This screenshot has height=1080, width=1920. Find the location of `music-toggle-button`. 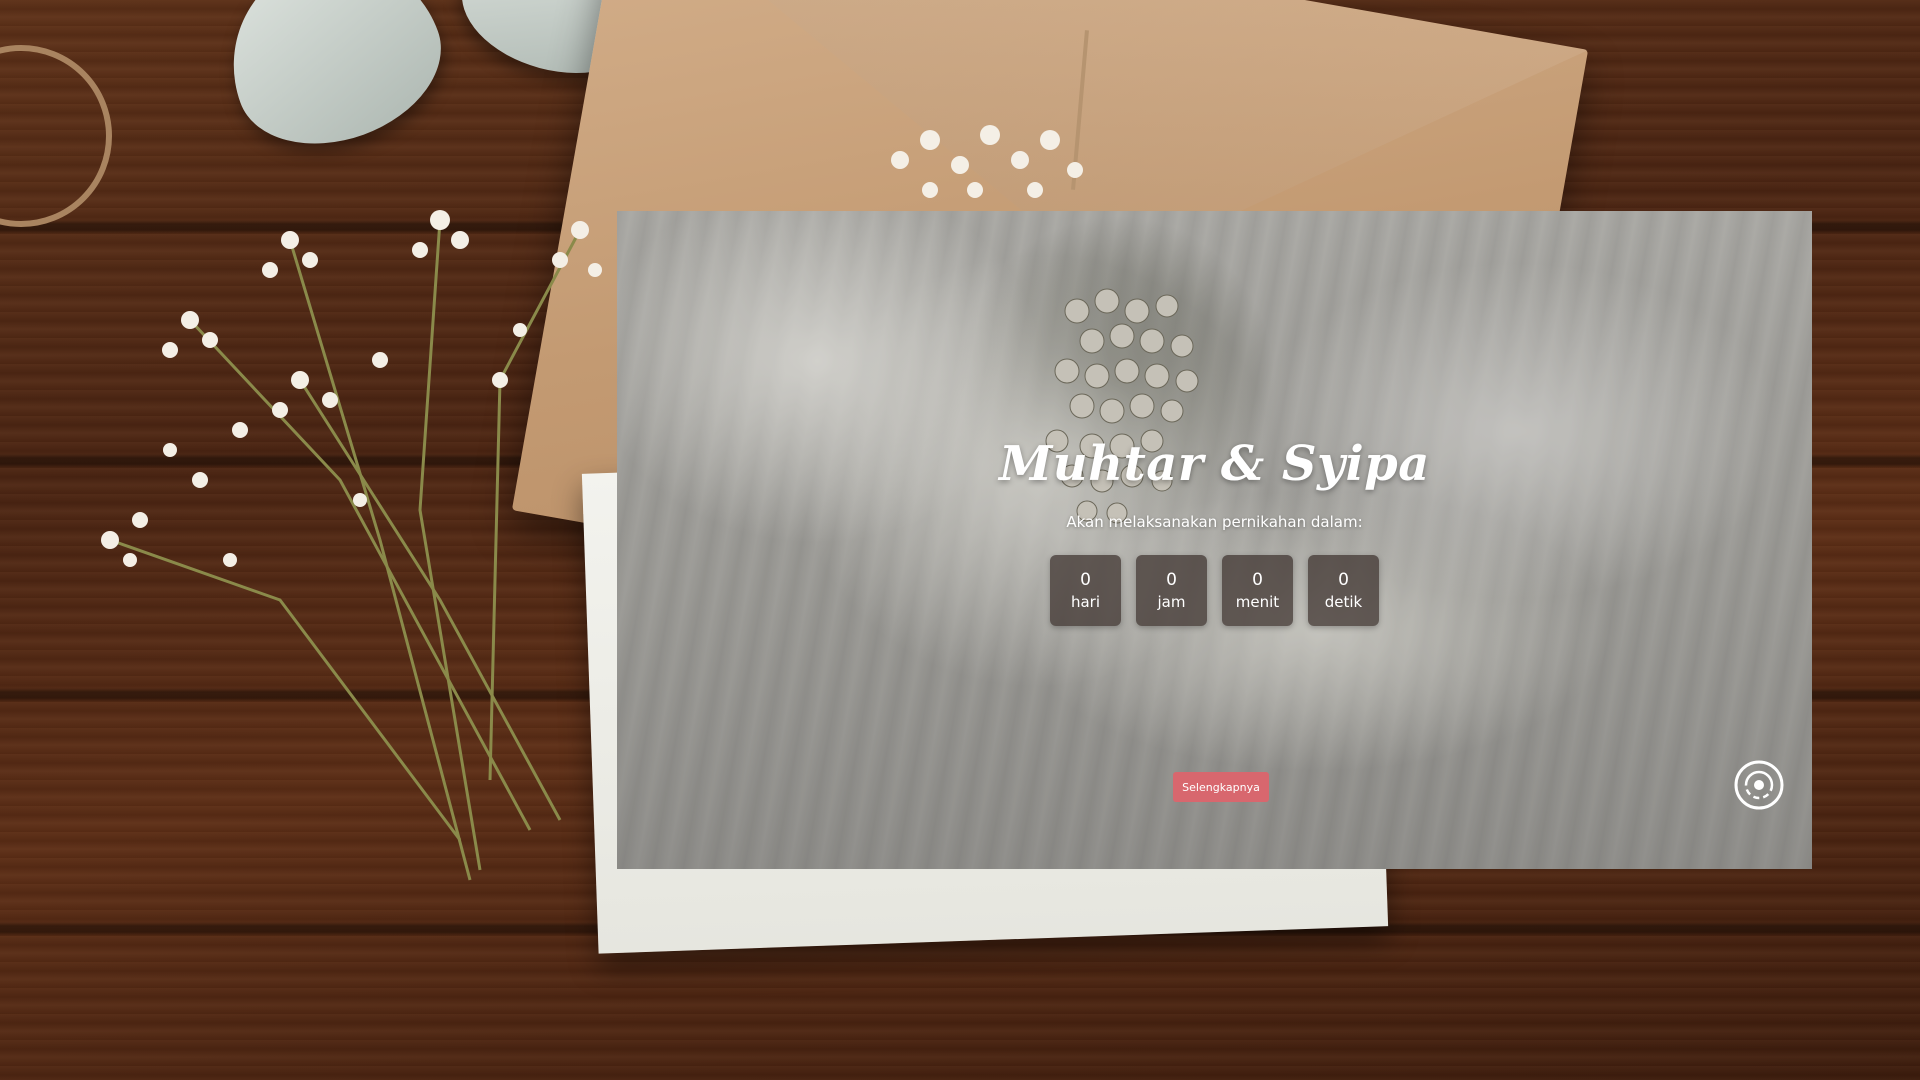

music-toggle-button is located at coordinates (1759, 785).